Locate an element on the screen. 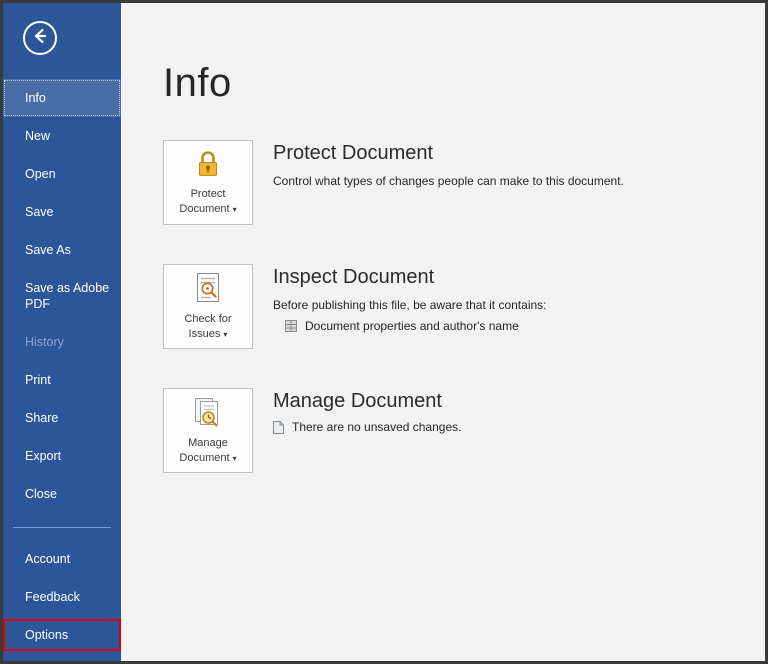  sidebar-item-save-as-adobe-pdf: Save as Adobe PDF is located at coordinates (62, 296).